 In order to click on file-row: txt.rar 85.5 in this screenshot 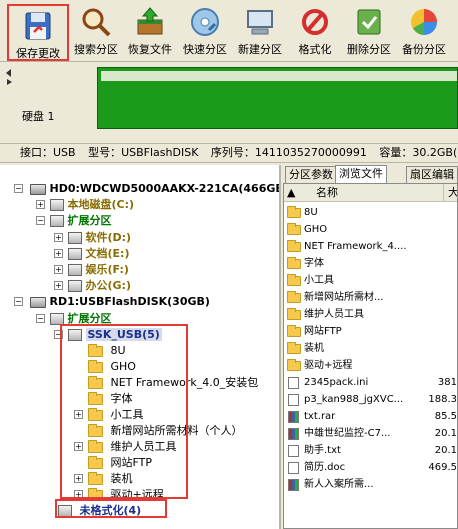, I will do `click(371, 416)`.